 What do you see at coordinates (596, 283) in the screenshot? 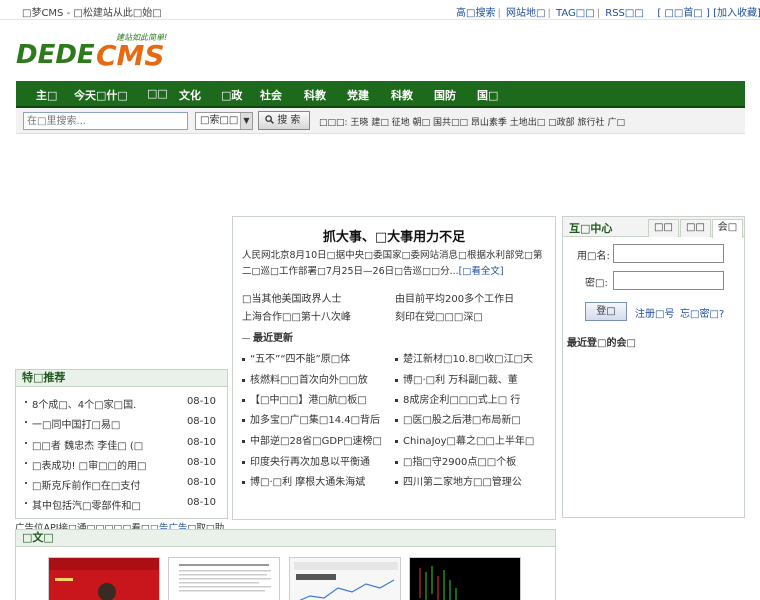
I see `password-label: 密□:` at bounding box center [596, 283].